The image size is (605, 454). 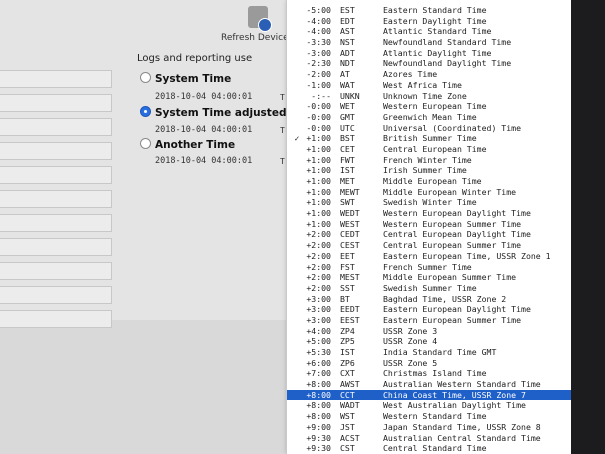 I want to click on timezone-menu-item: +1:00 MEWT Middle European Winter Time, so click(x=429, y=192).